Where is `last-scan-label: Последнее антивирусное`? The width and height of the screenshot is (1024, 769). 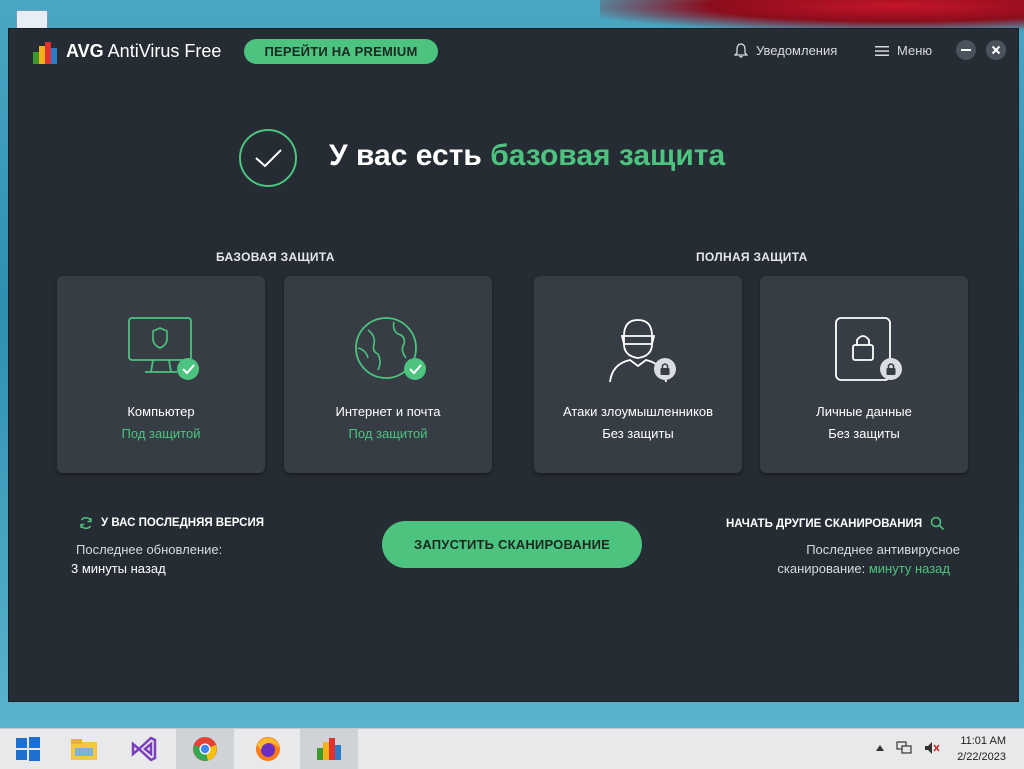 last-scan-label: Последнее антивирусное is located at coordinates (883, 549).